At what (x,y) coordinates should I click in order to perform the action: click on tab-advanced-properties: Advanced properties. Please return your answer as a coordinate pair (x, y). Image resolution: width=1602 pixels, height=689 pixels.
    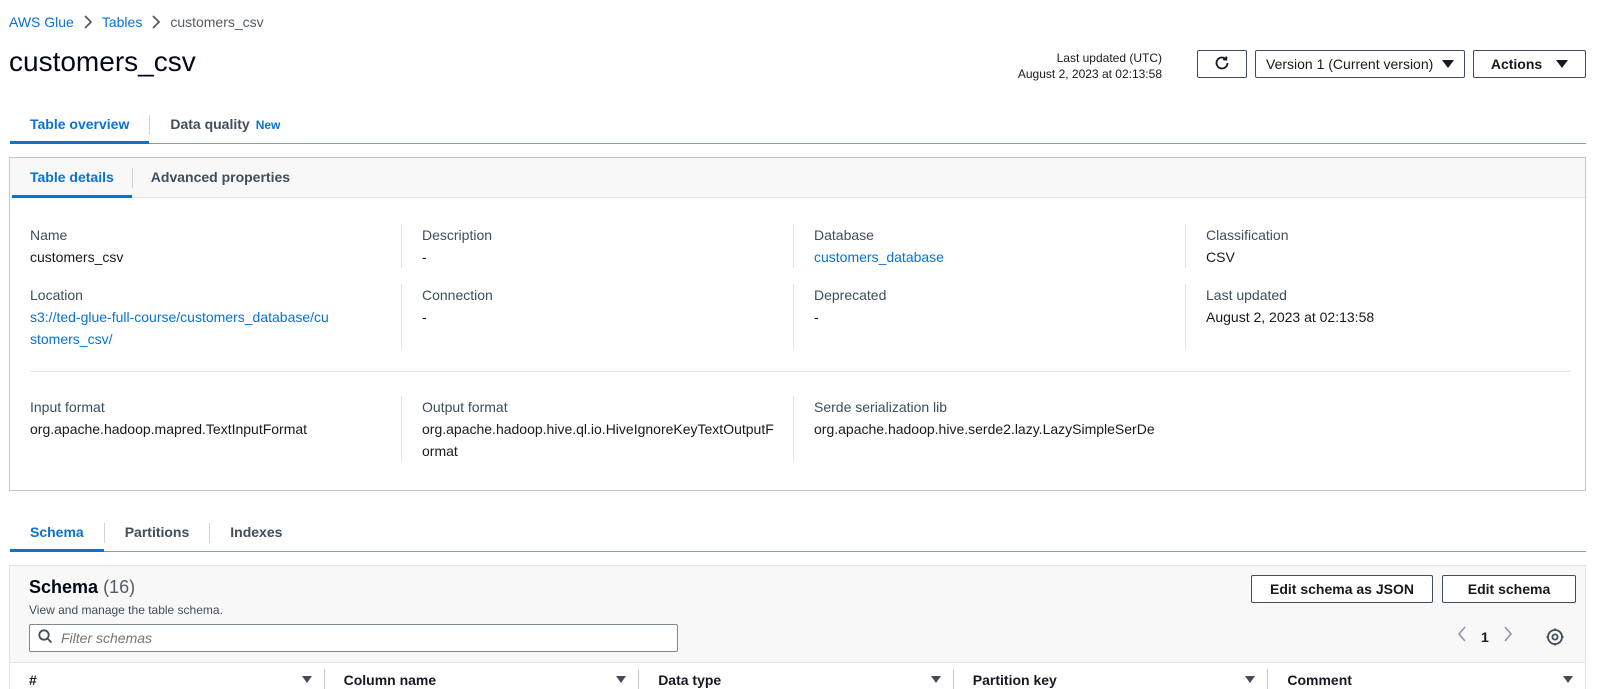
    Looking at the image, I should click on (220, 177).